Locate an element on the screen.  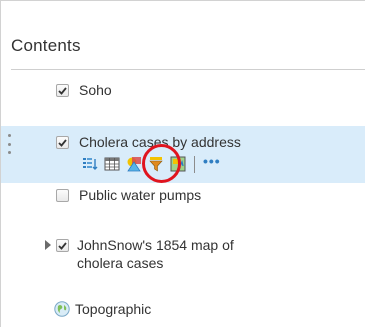
table-icon is located at coordinates (112, 164).